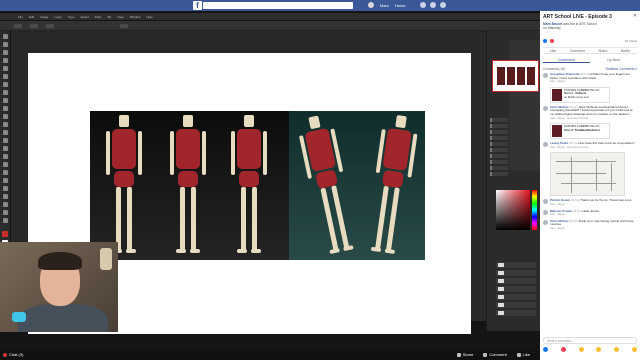 This screenshot has width=640, height=360. I want to click on facebook-search-input, so click(278, 5).